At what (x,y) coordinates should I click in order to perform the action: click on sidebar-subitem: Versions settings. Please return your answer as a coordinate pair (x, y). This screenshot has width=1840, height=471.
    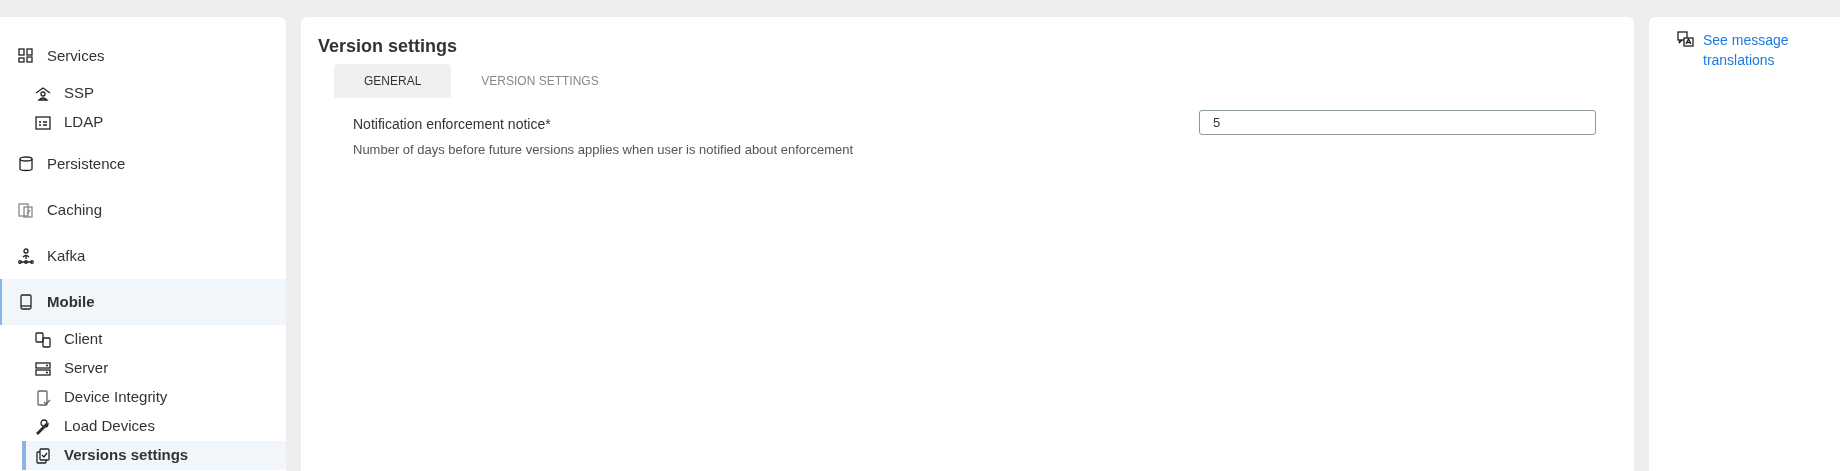
    Looking at the image, I should click on (154, 455).